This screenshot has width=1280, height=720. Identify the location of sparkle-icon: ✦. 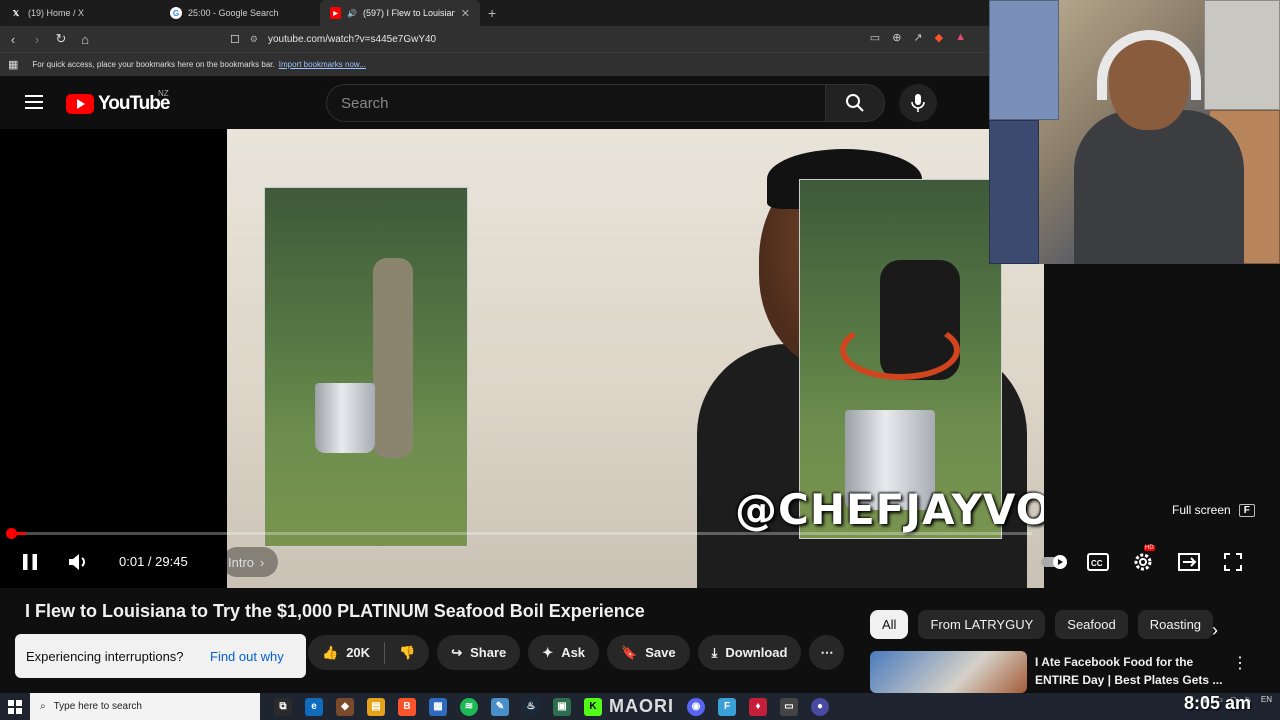
(548, 652).